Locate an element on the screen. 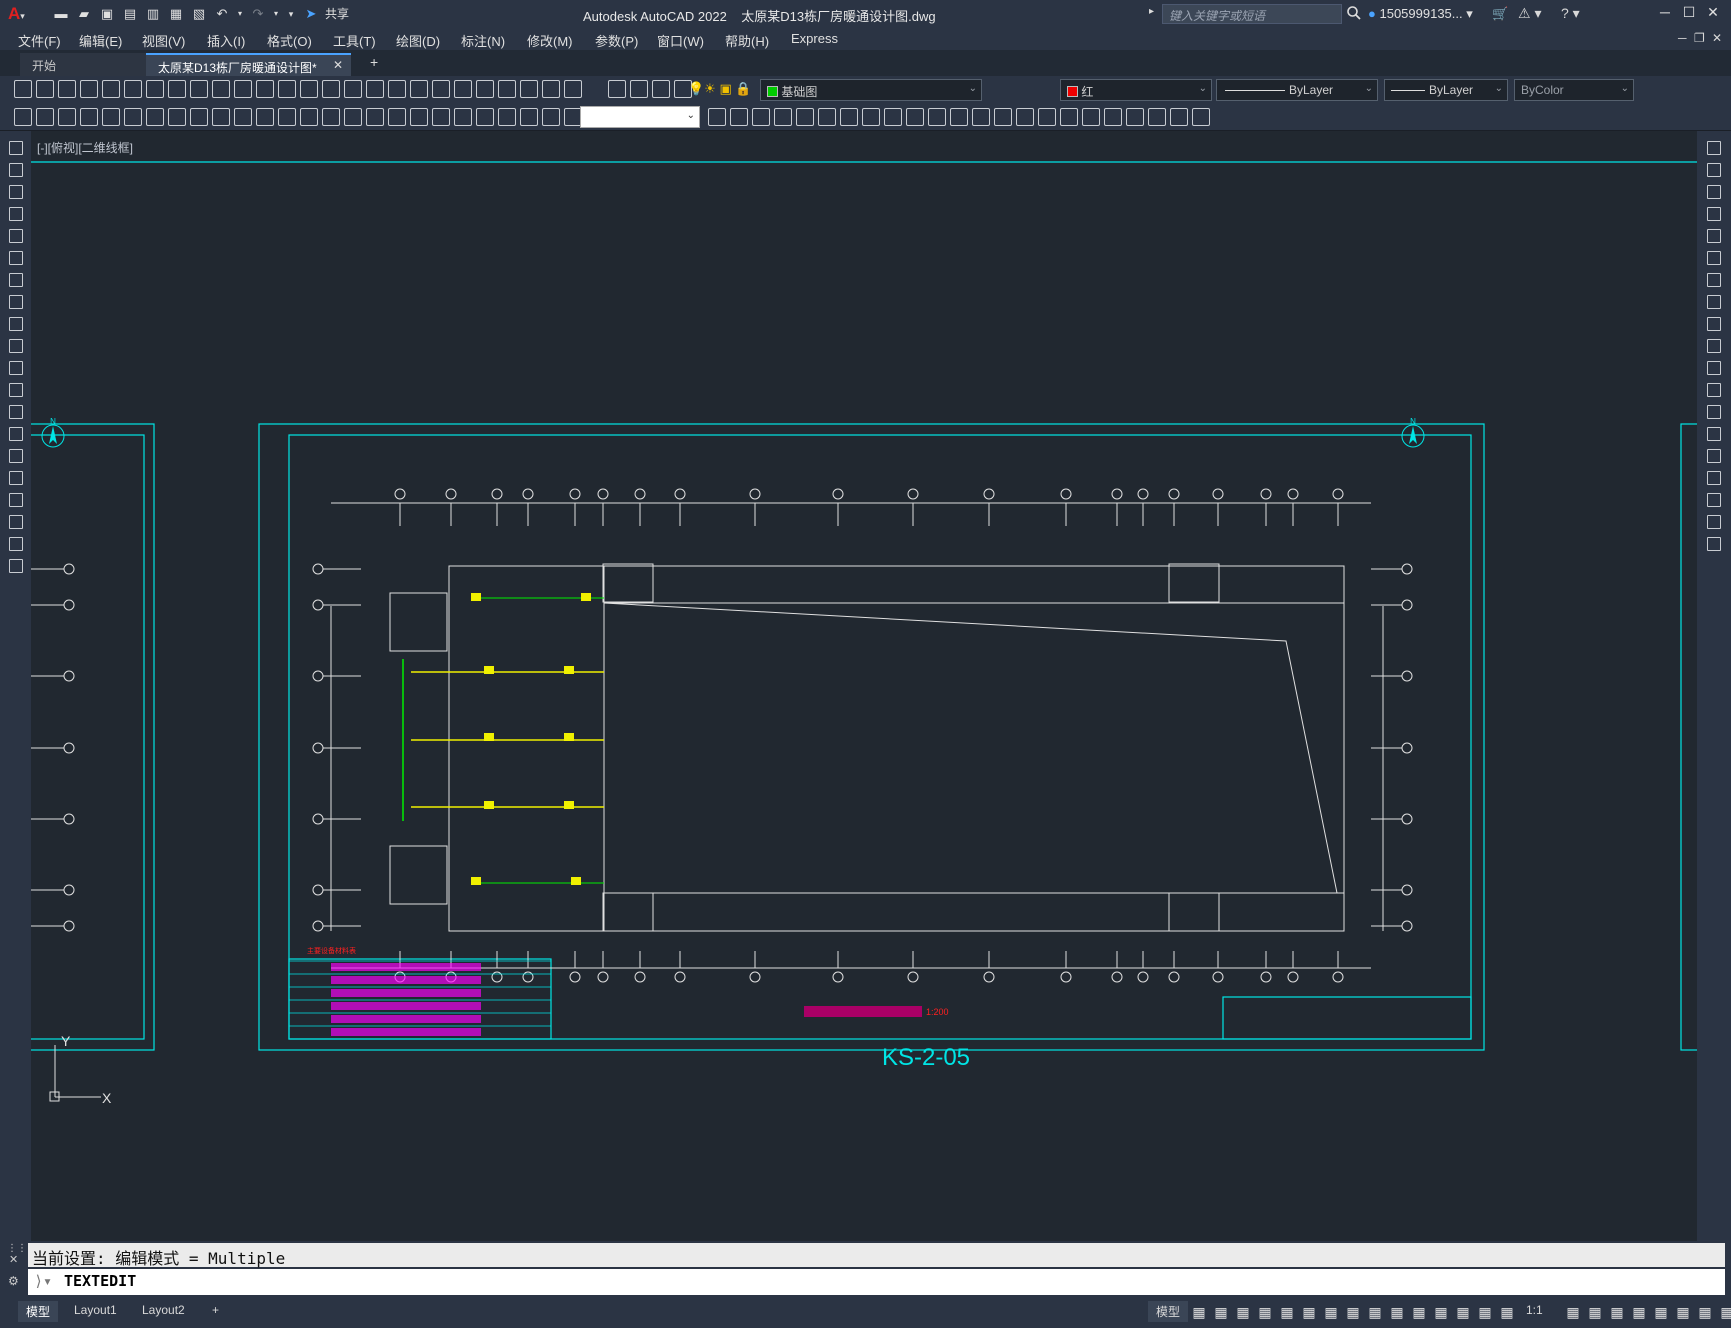 The height and width of the screenshot is (1328, 1731). menu-edit: 编辑(E) is located at coordinates (100, 40).